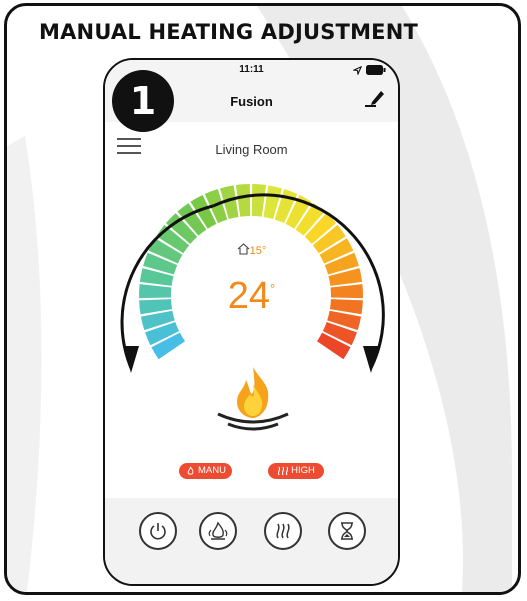 The height and width of the screenshot is (601, 527). What do you see at coordinates (249, 296) in the screenshot?
I see `current-temp-value: 24` at bounding box center [249, 296].